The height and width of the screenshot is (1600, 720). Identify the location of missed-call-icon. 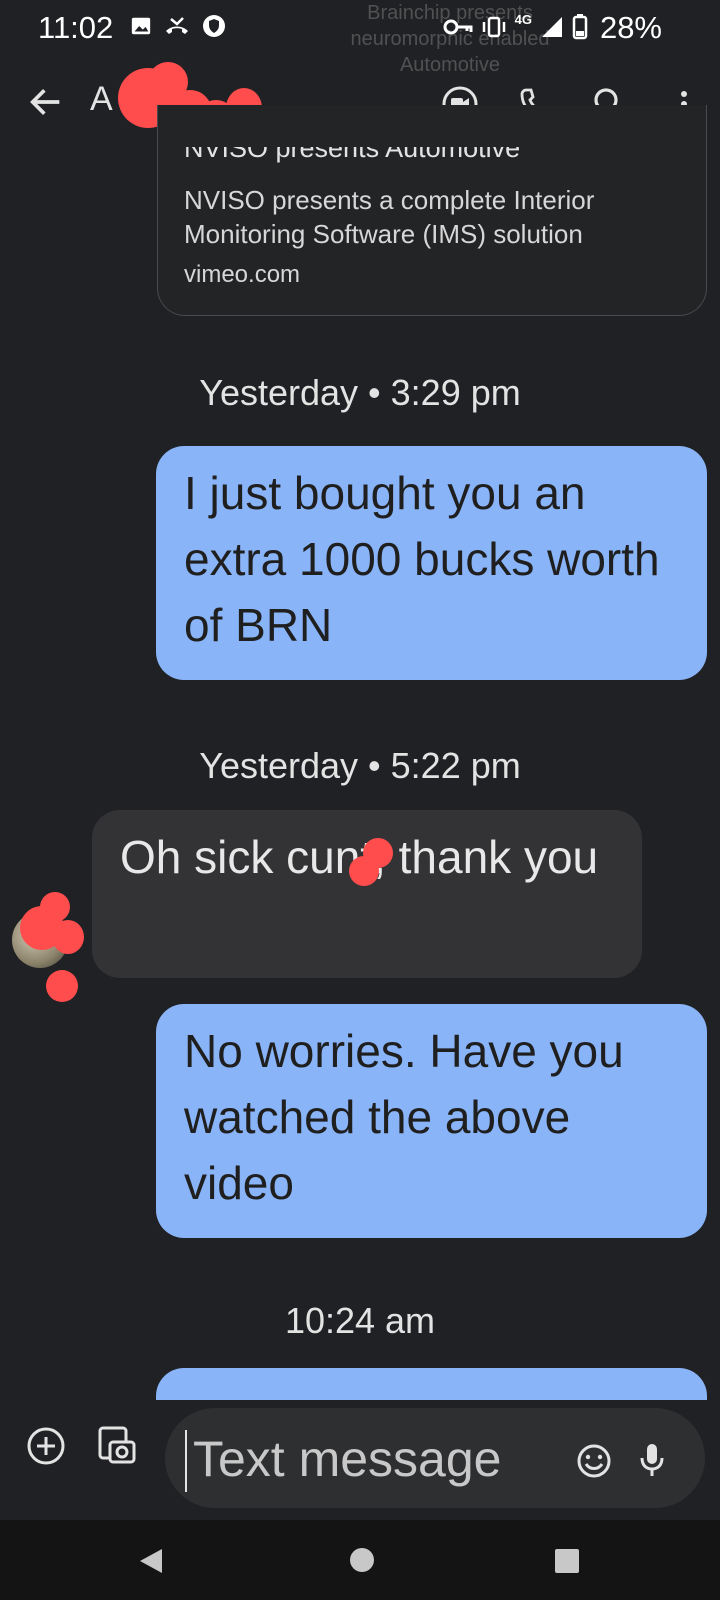
(177, 25).